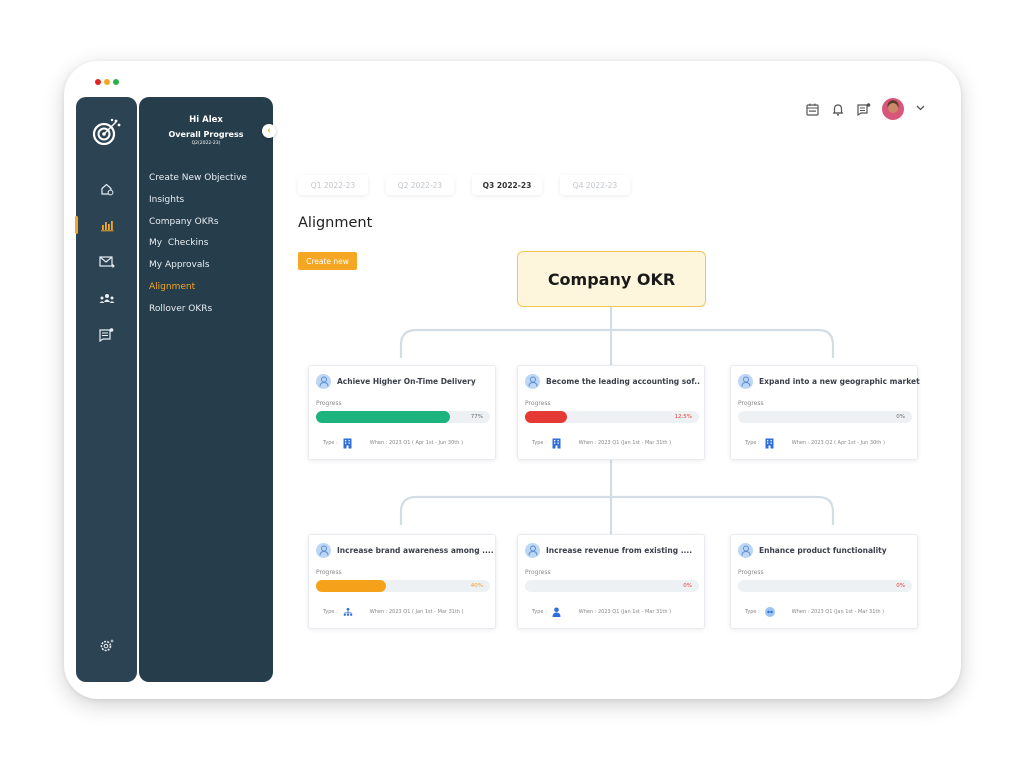  I want to click on tab-q2: Q2 2022-23, so click(420, 185).